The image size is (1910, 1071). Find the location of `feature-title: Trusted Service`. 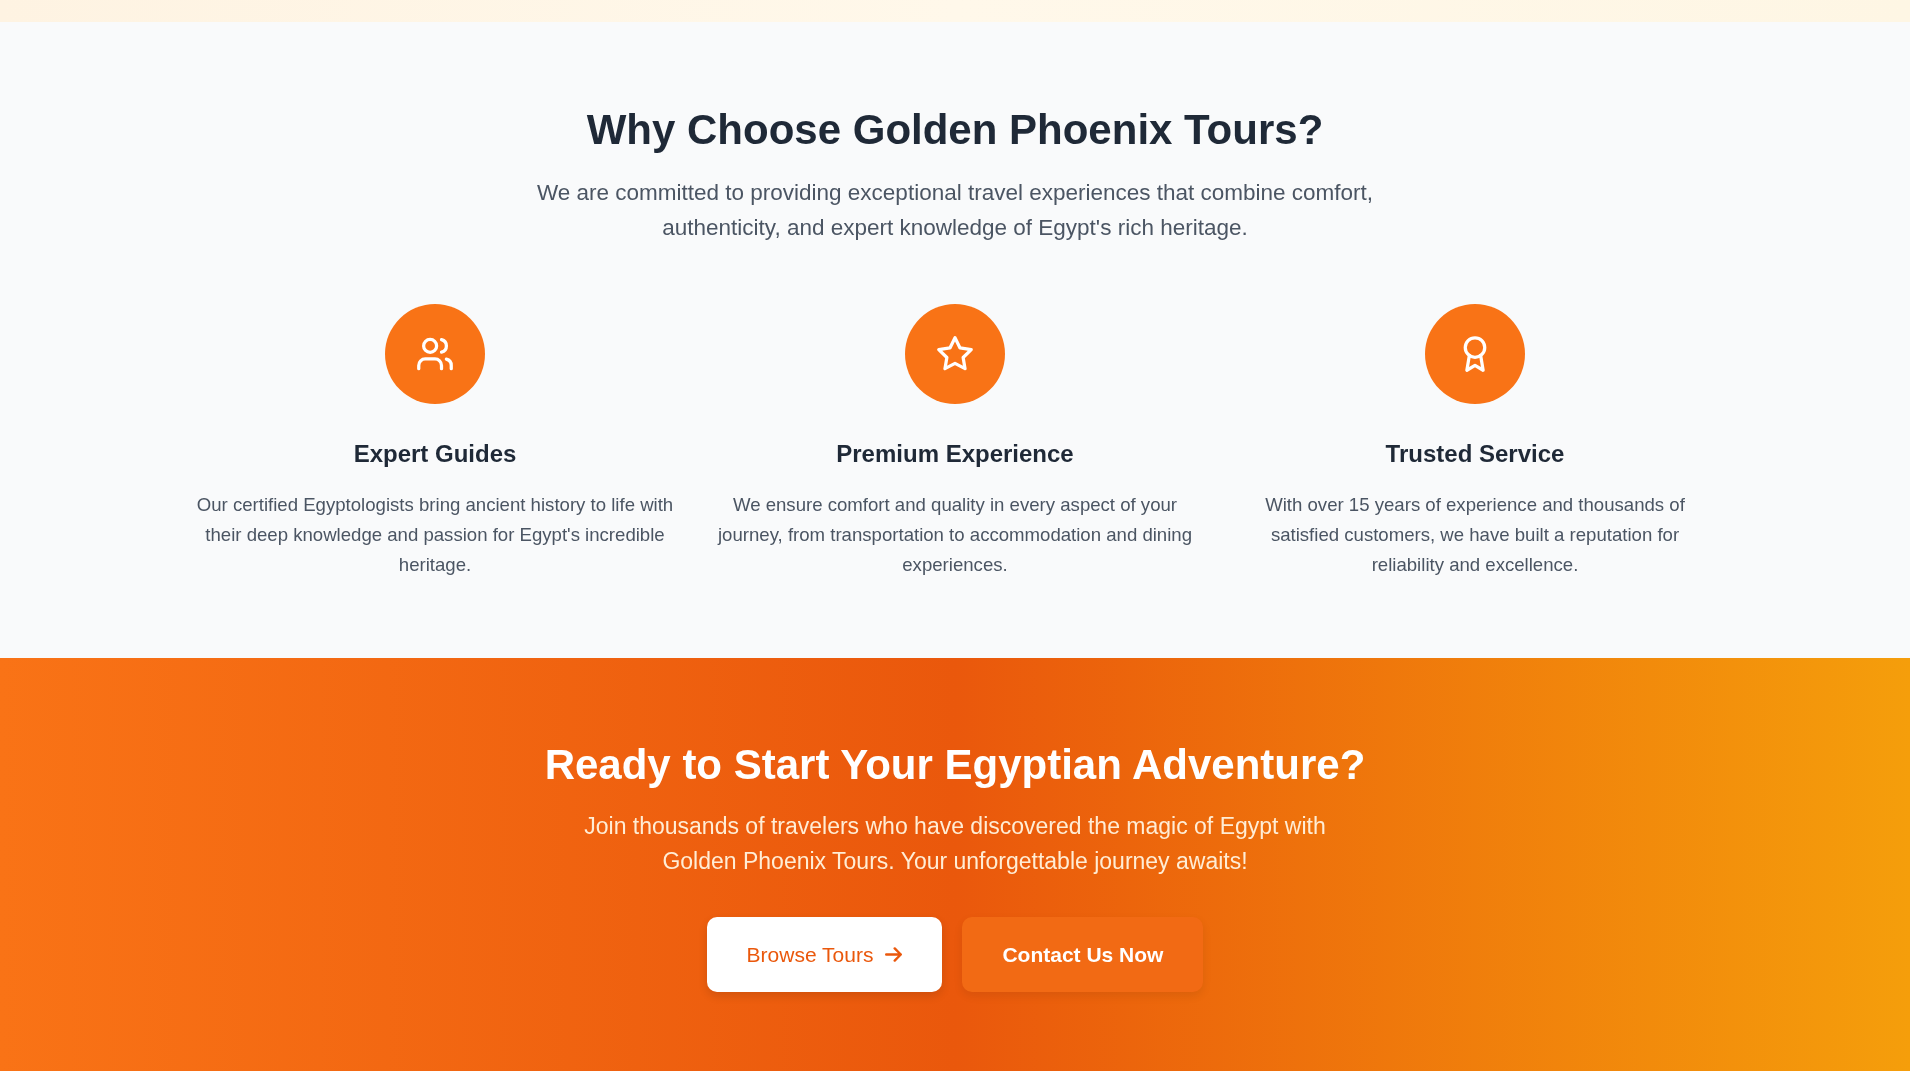

feature-title: Trusted Service is located at coordinates (1475, 454).